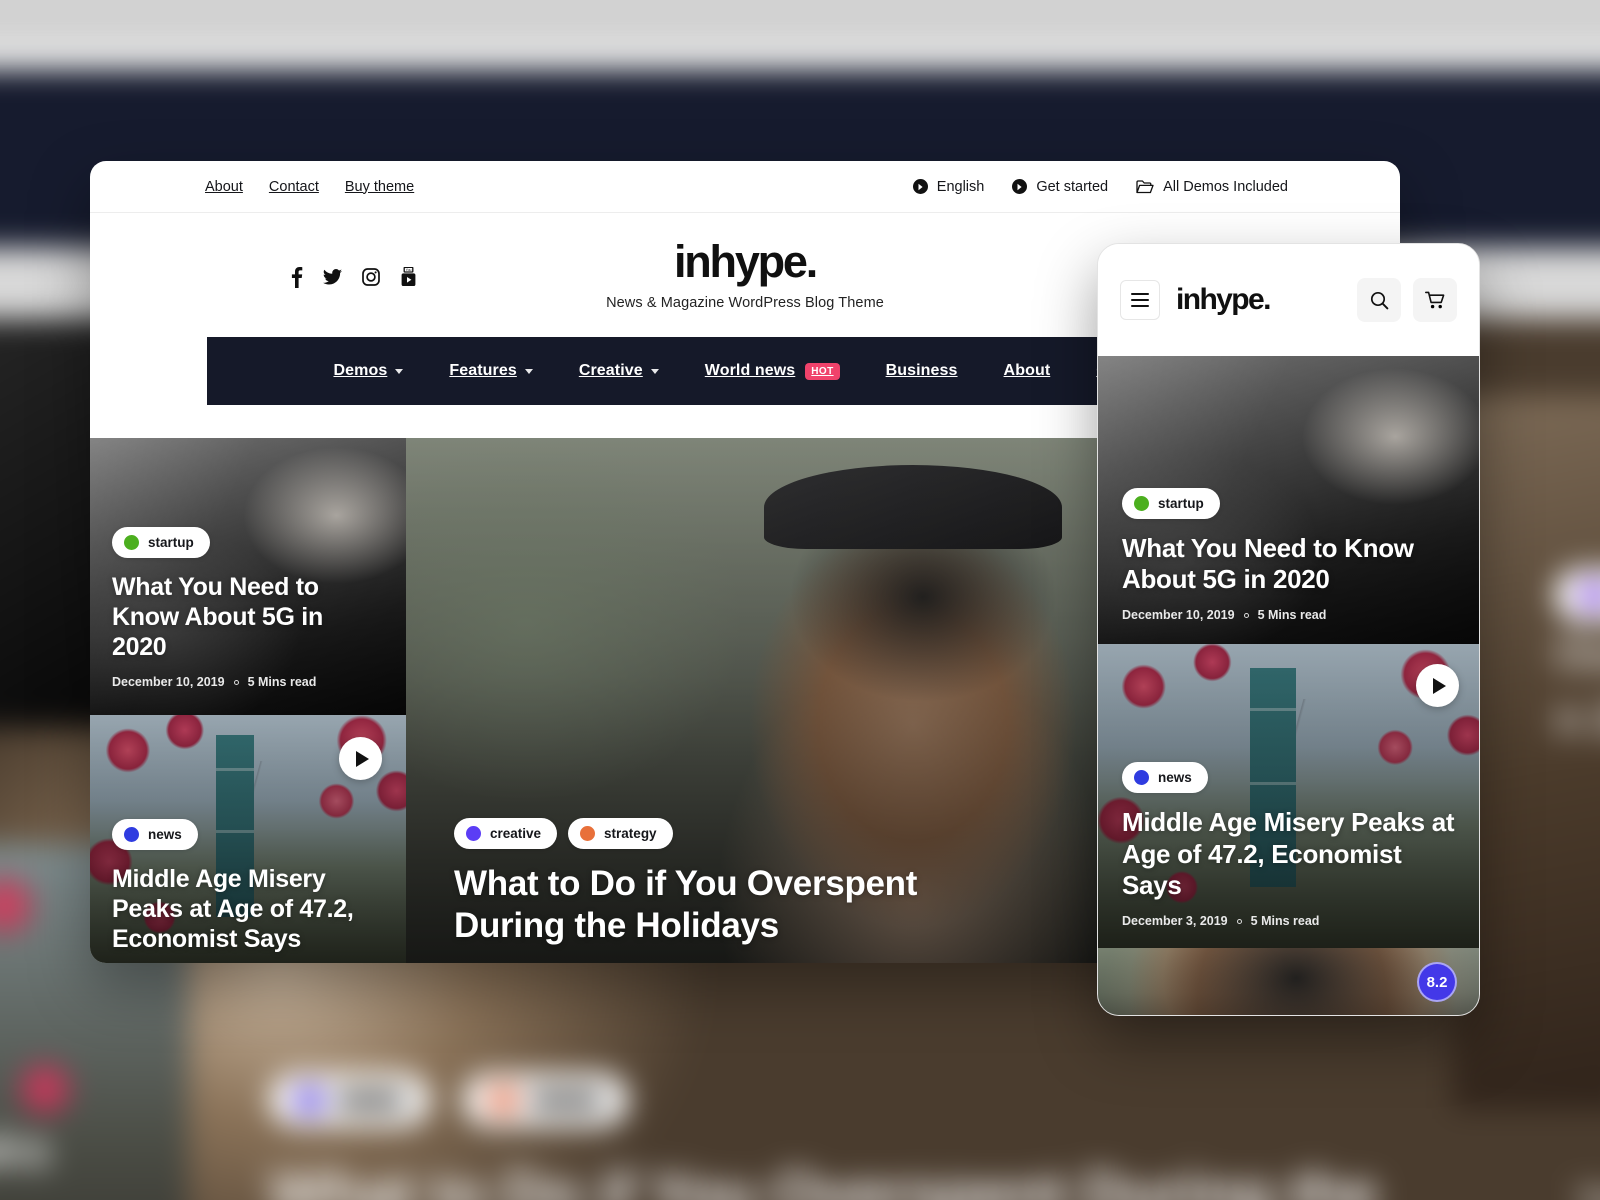 Image resolution: width=1600 pixels, height=1200 pixels. I want to click on mobile-header: inhype., so click(1288, 300).